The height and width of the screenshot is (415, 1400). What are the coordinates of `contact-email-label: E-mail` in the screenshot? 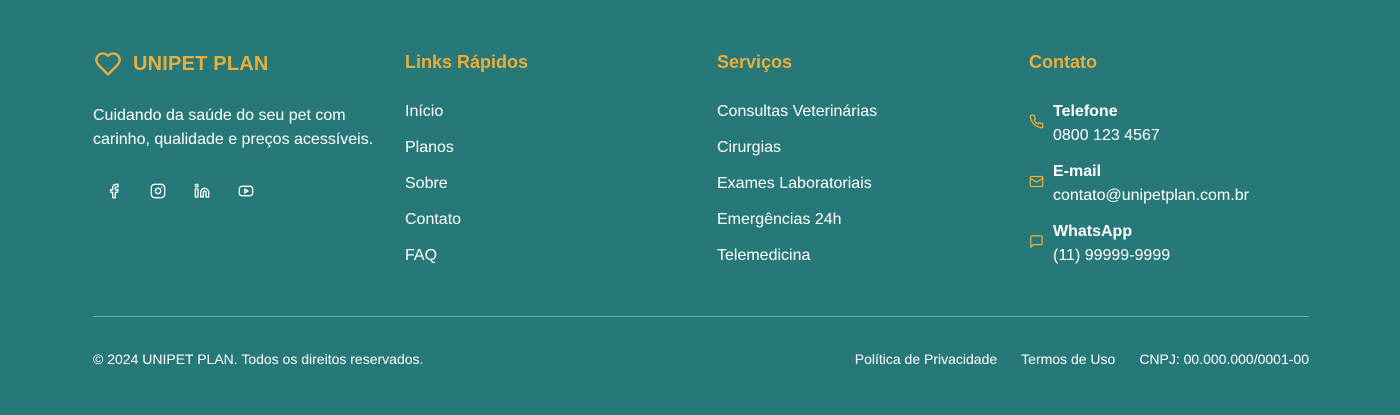 It's located at (1077, 171).